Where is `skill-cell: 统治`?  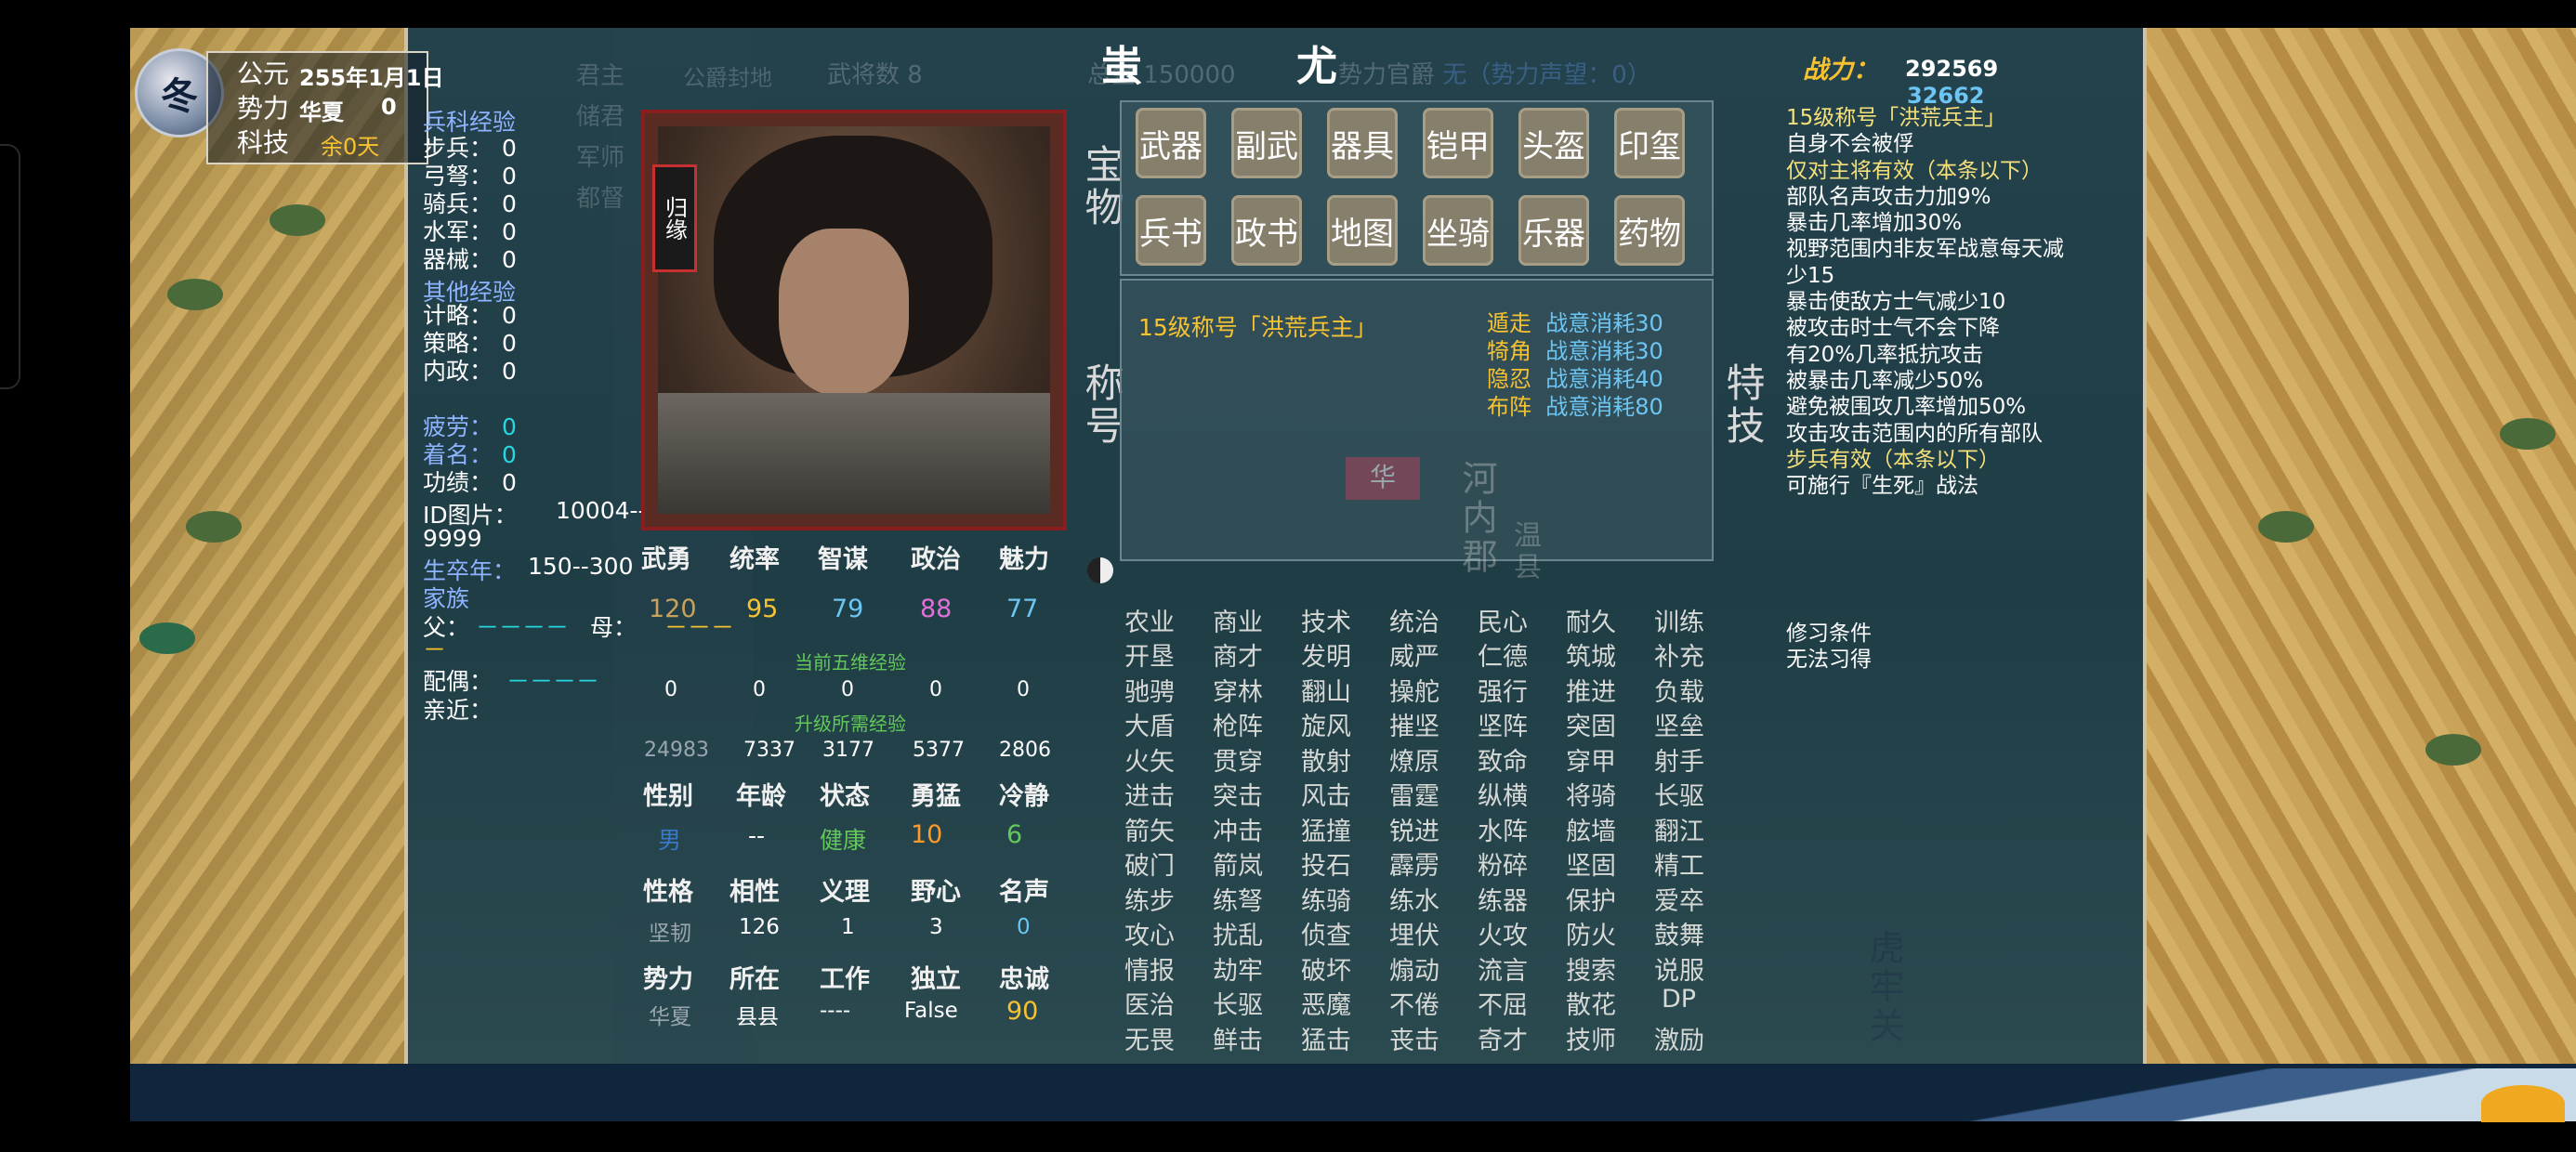
skill-cell: 统治 is located at coordinates (1414, 620).